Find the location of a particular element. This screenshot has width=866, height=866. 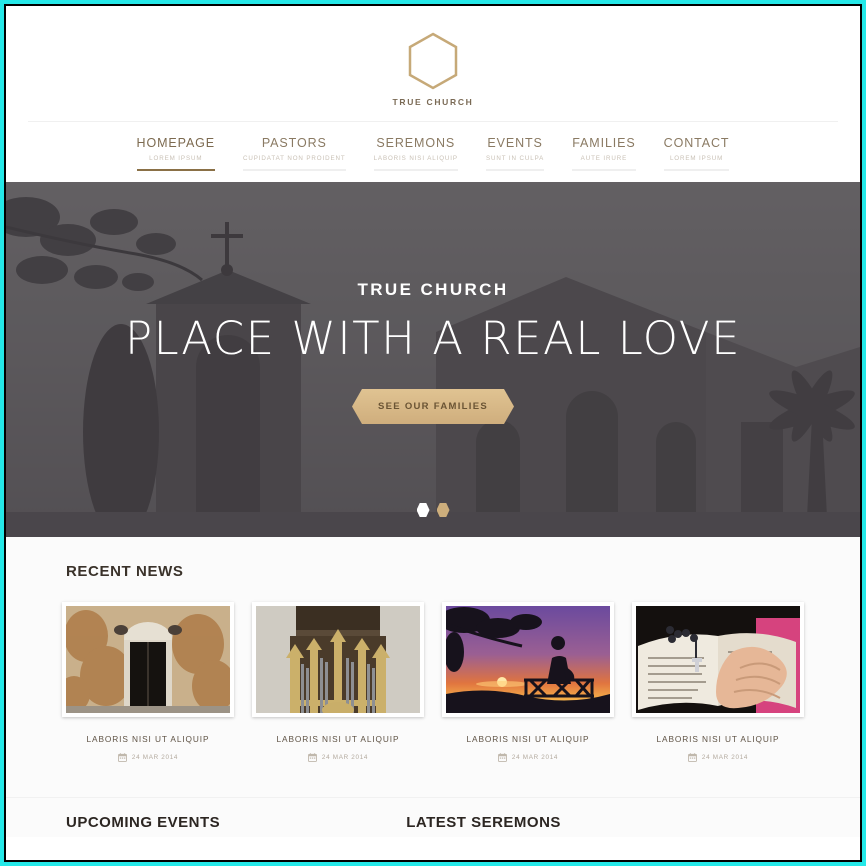

nav-item-events: EVENTS SUNT IN CULPA is located at coordinates (515, 153).